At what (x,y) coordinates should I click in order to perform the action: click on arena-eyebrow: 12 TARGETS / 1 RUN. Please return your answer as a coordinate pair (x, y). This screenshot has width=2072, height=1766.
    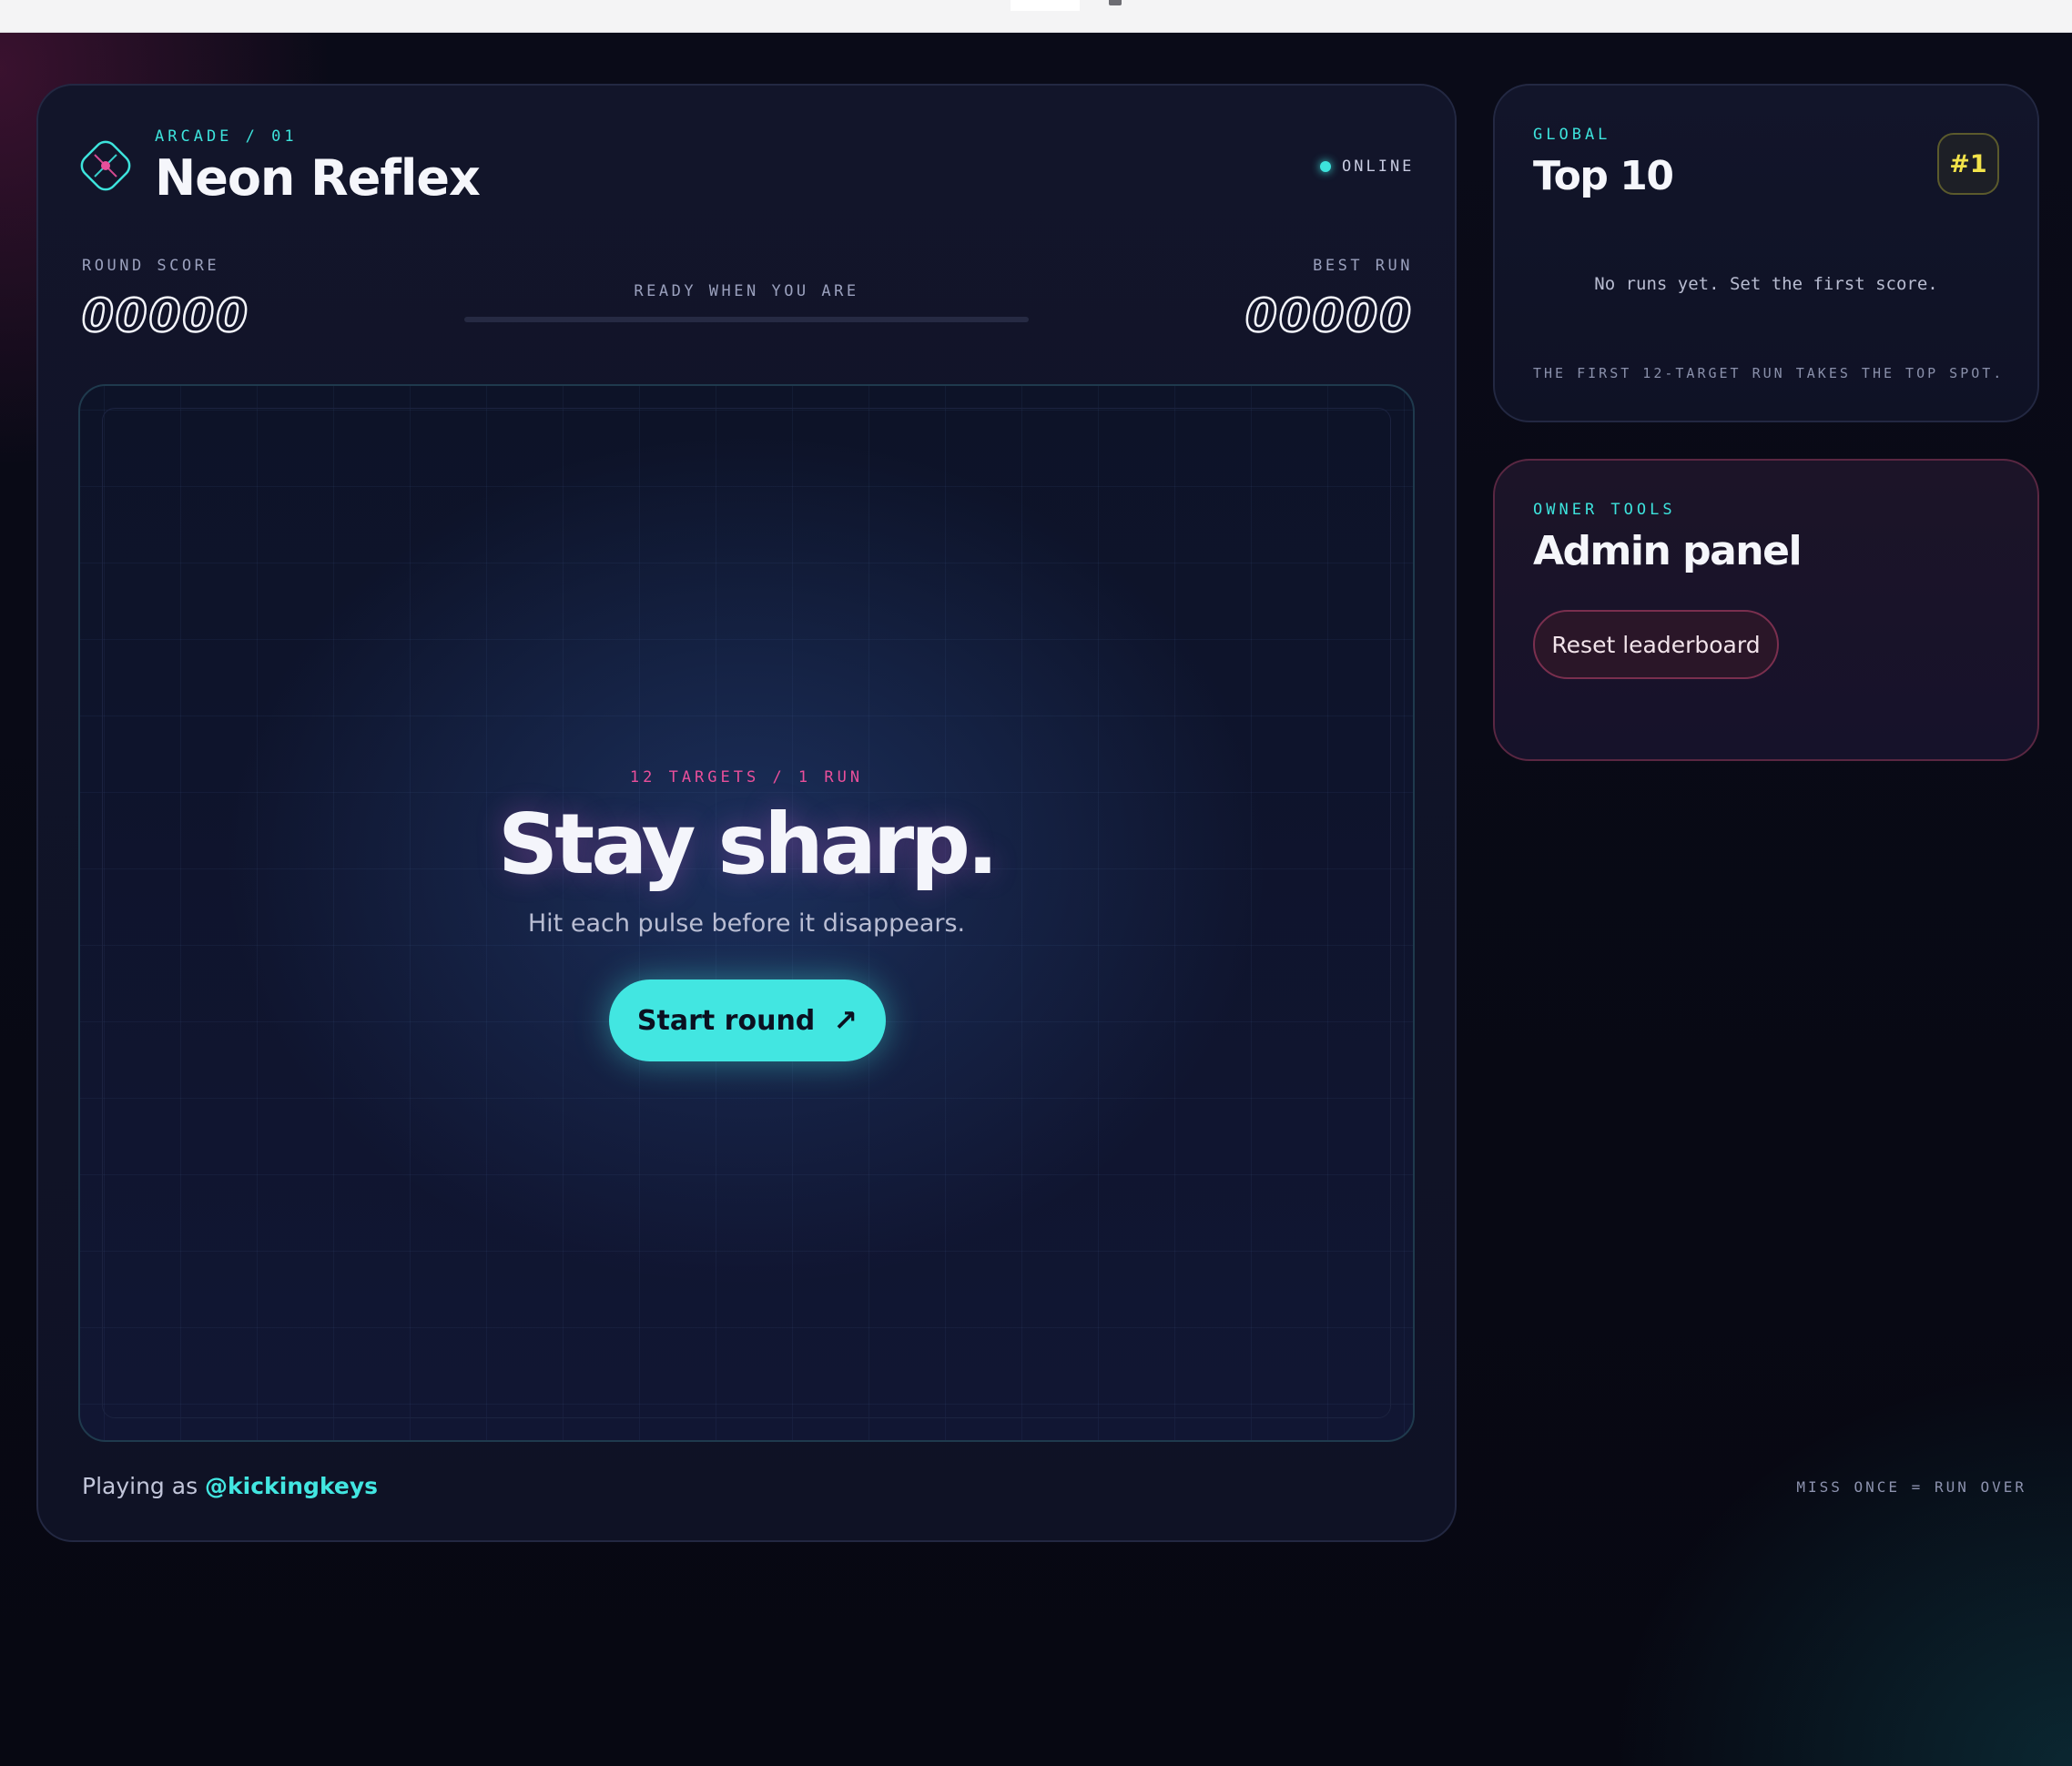
    Looking at the image, I should click on (746, 777).